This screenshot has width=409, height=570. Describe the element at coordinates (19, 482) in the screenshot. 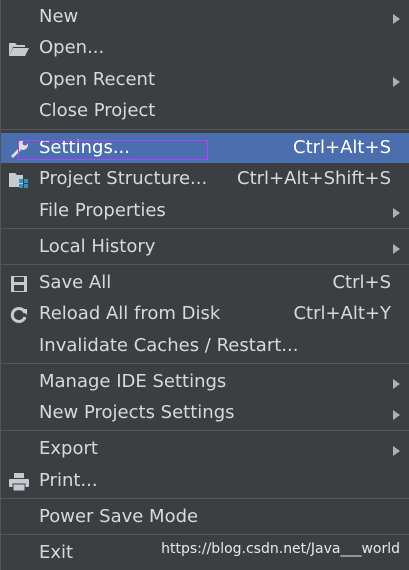

I see `printer-icon` at that location.